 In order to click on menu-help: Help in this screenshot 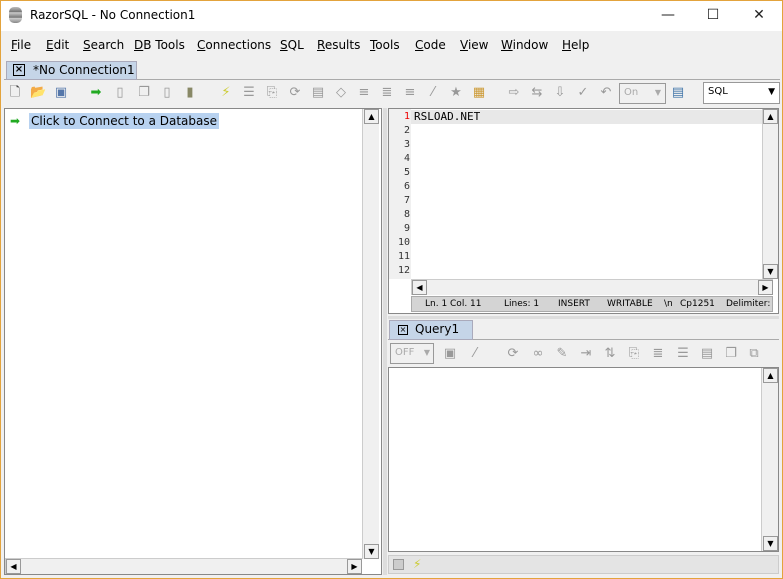, I will do `click(575, 45)`.